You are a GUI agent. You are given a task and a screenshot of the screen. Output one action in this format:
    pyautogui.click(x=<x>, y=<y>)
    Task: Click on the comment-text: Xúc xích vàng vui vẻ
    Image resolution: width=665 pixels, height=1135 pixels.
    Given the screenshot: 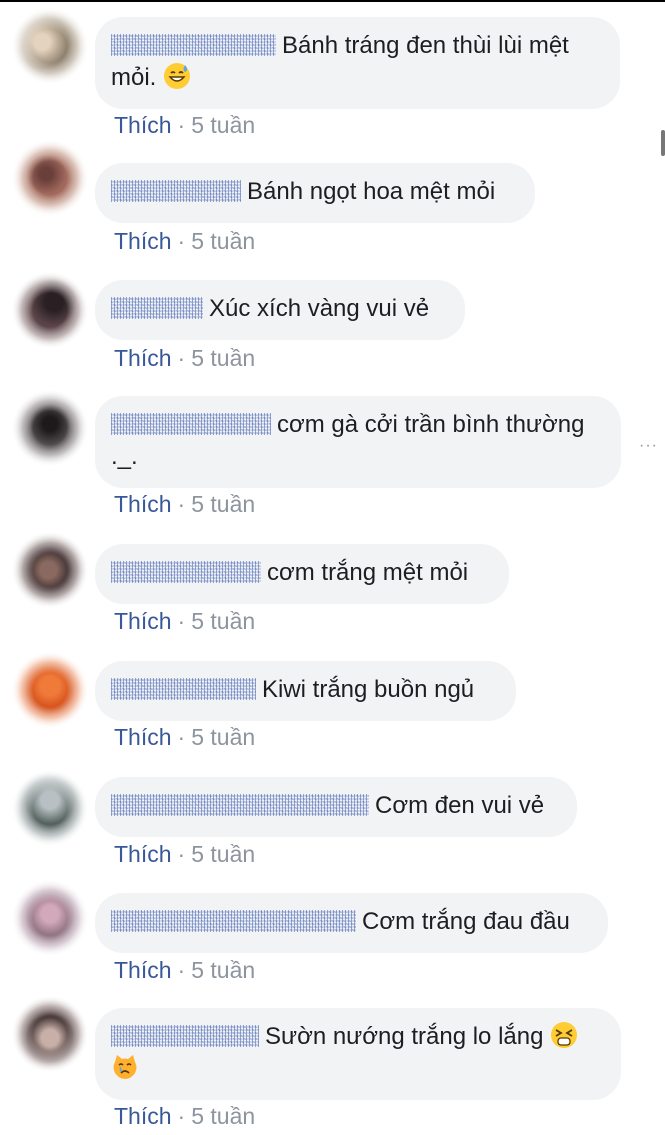 What is the action you would take?
    pyautogui.click(x=319, y=308)
    